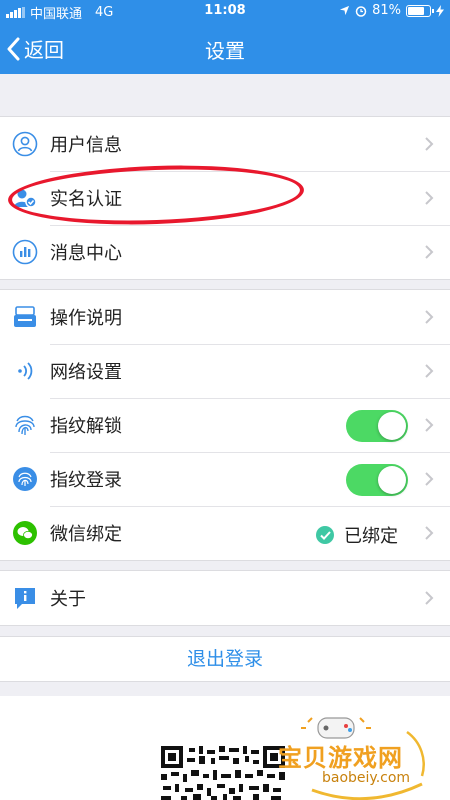 The height and width of the screenshot is (800, 450). What do you see at coordinates (86, 145) in the screenshot?
I see `row-label: 用户信息` at bounding box center [86, 145].